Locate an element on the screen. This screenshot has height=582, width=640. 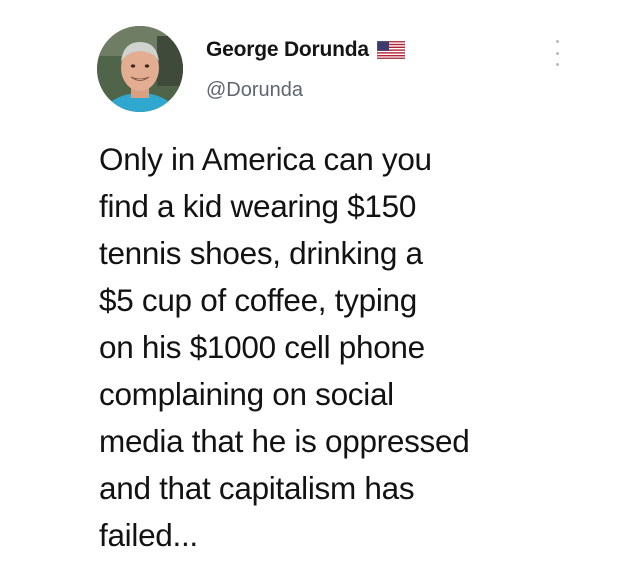
user-handle: @Dorunda is located at coordinates (254, 90).